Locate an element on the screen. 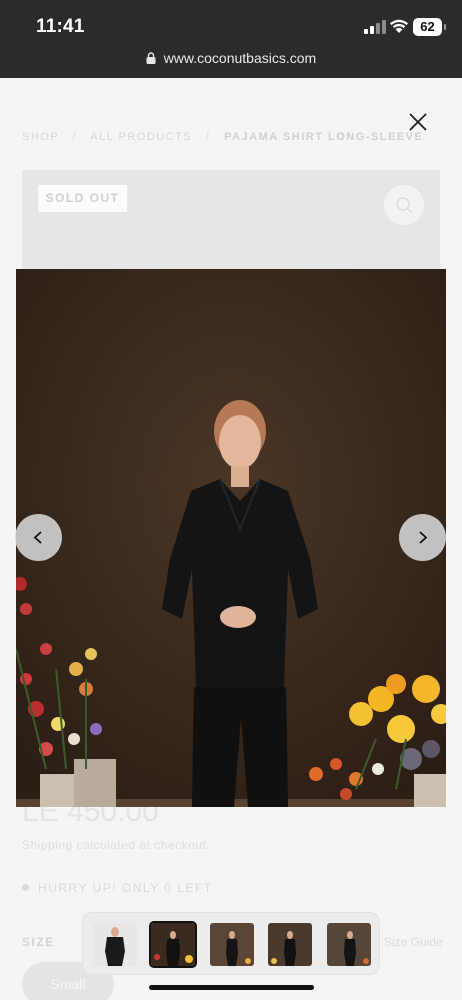  chevron-left-icon is located at coordinates (37, 537).